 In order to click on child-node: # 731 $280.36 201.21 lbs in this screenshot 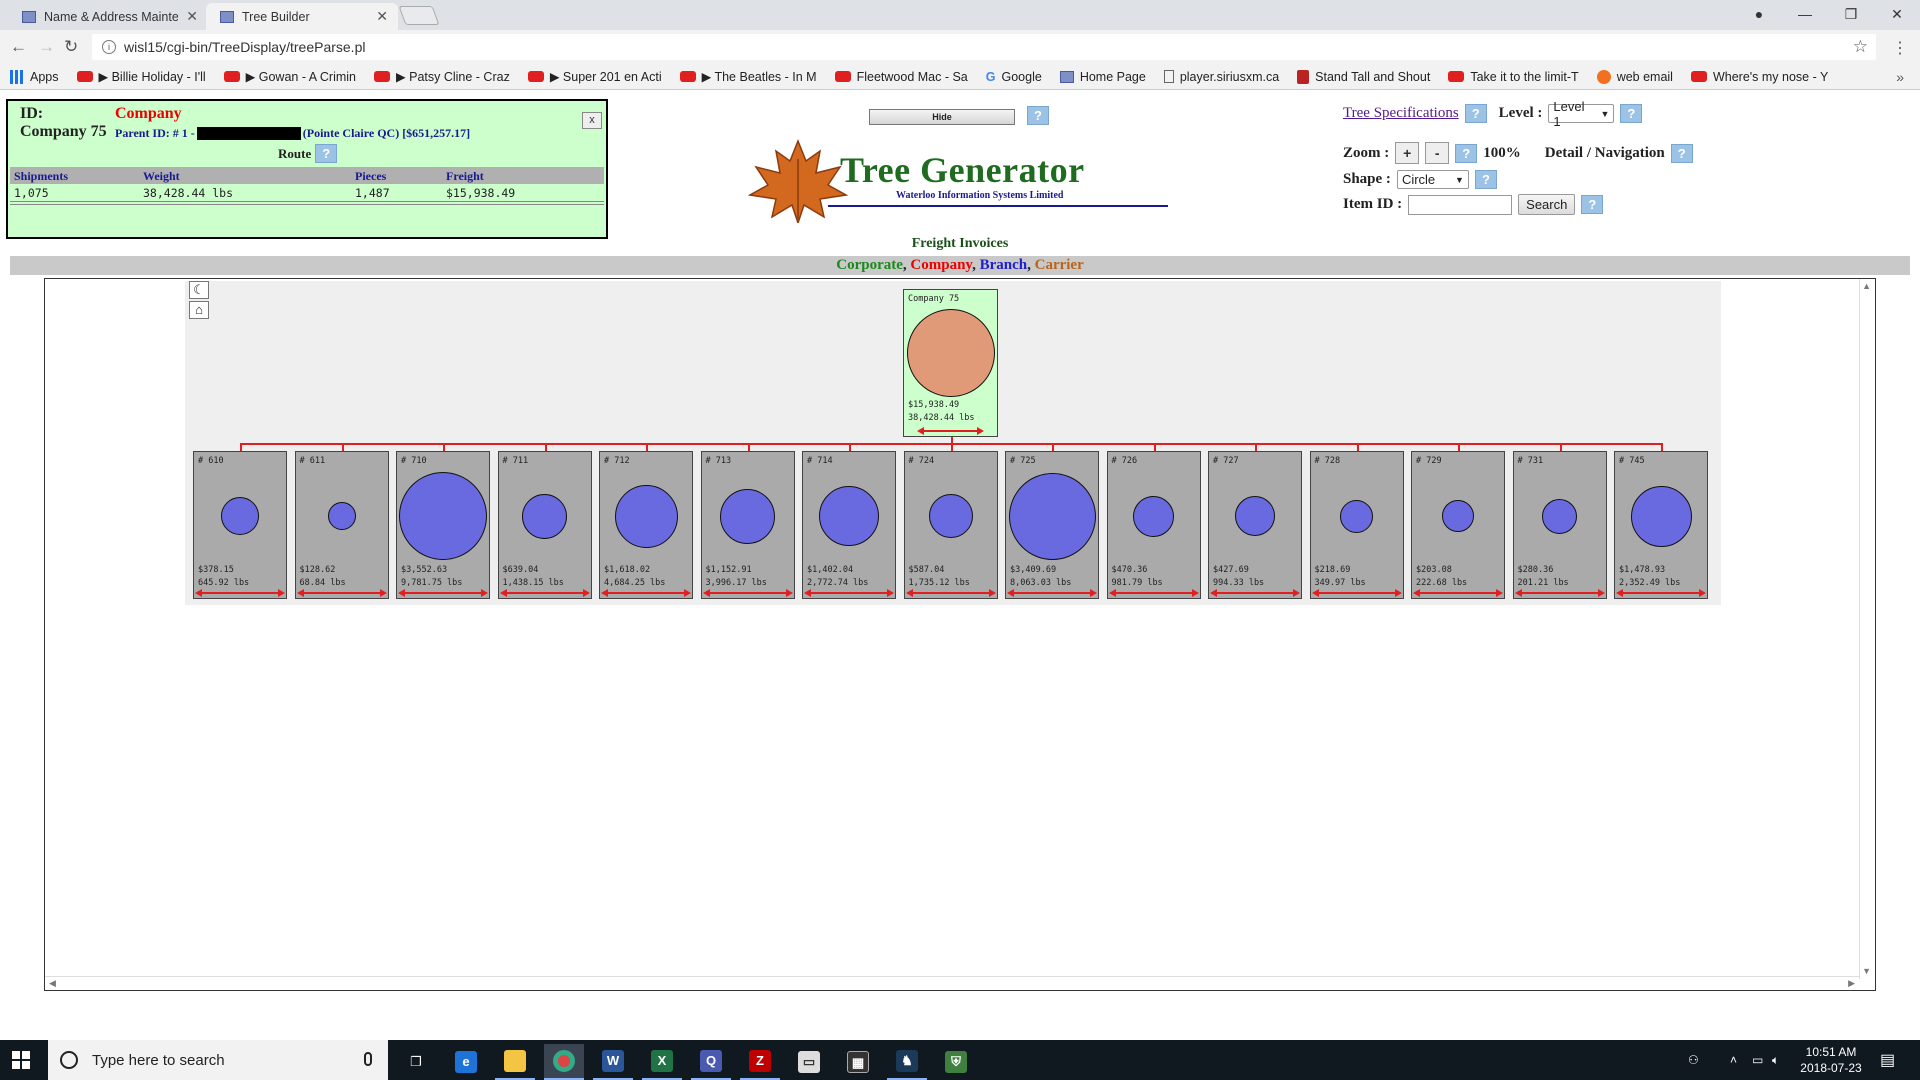, I will do `click(1559, 525)`.